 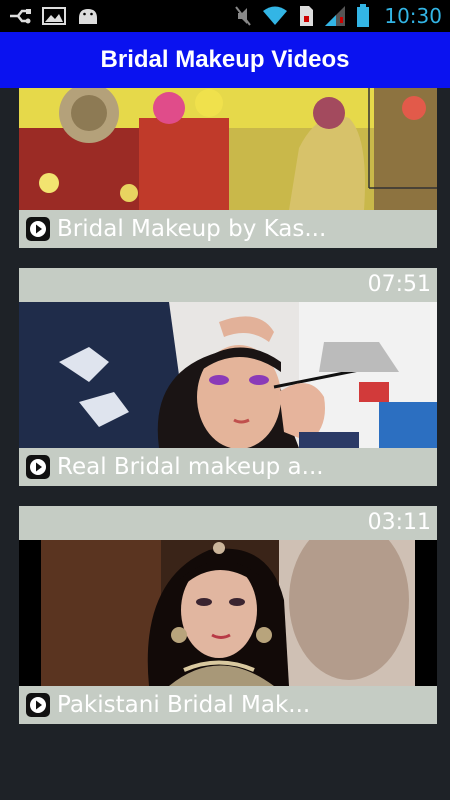 What do you see at coordinates (335, 16) in the screenshot?
I see `signal-icon` at bounding box center [335, 16].